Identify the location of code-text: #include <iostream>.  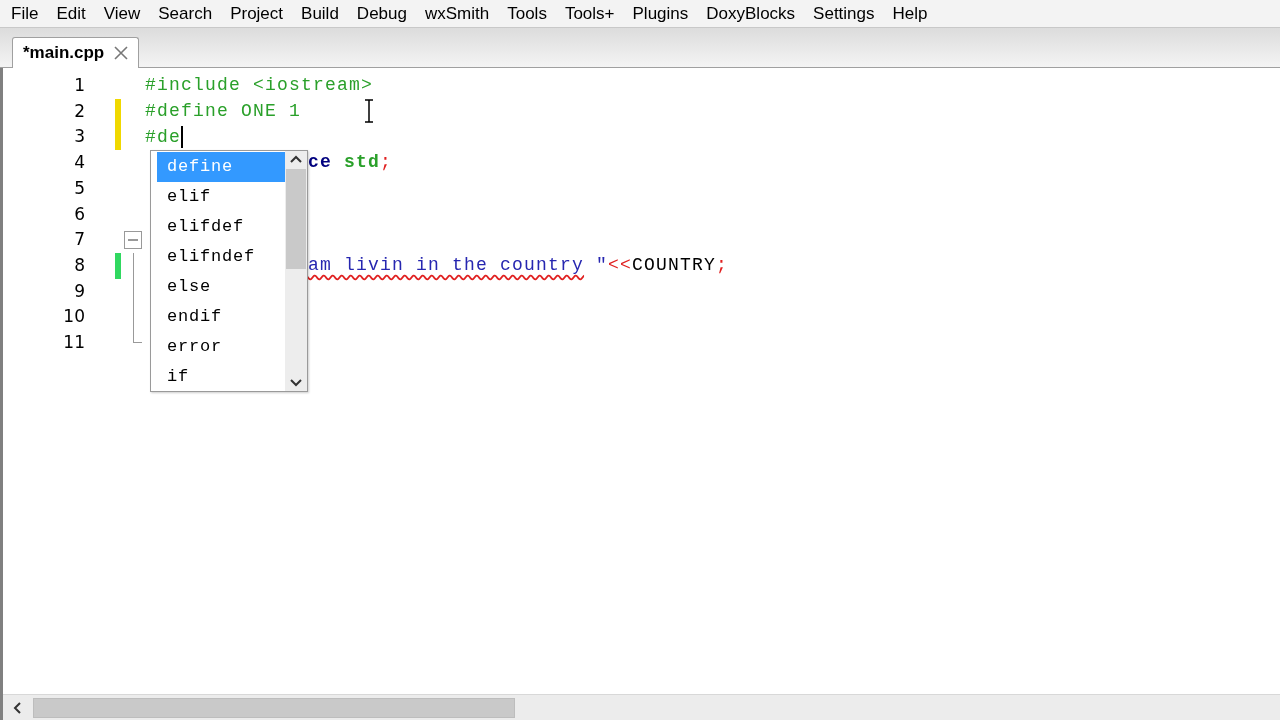
(259, 86).